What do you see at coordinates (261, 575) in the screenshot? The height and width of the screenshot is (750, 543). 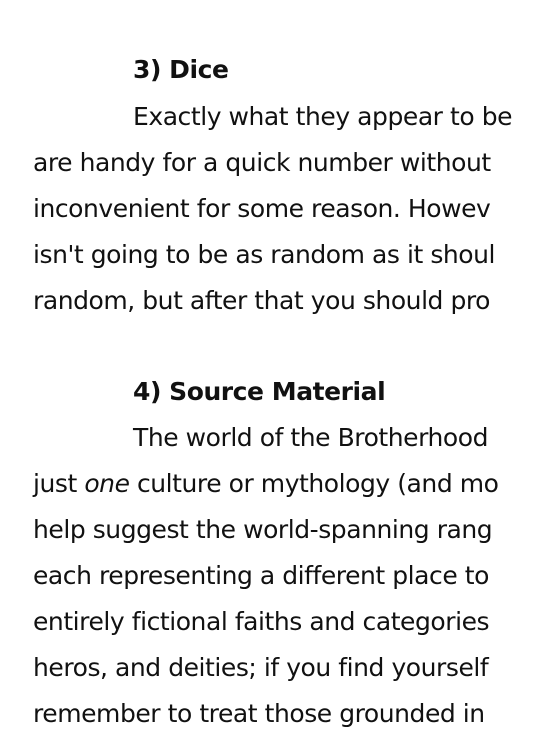 I see `paragraph-line: each representing a different place to` at bounding box center [261, 575].